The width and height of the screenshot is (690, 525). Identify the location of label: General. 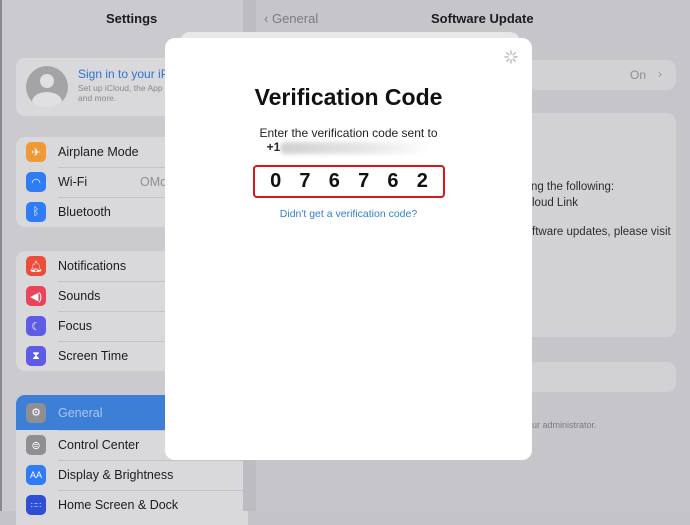
(80, 412).